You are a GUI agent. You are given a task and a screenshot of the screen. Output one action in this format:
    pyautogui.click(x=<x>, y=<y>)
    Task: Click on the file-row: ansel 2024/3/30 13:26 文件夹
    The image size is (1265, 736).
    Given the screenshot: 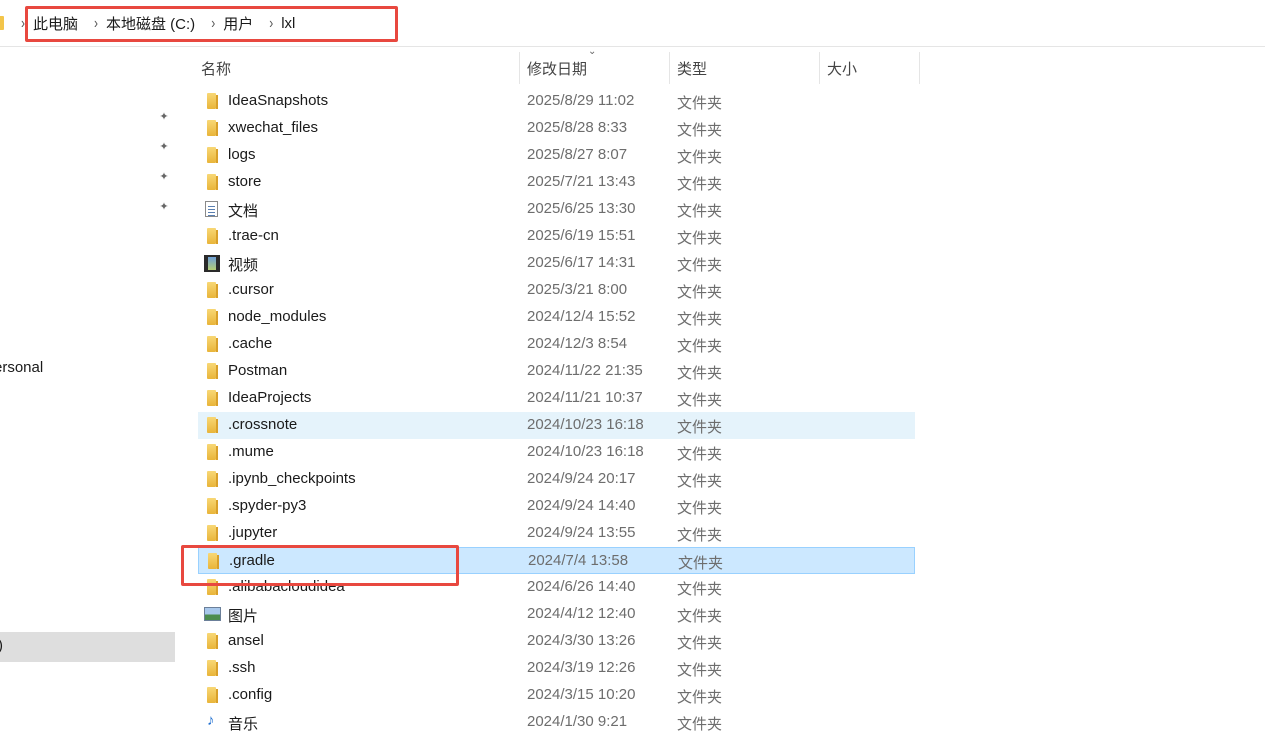 What is the action you would take?
    pyautogui.click(x=556, y=641)
    